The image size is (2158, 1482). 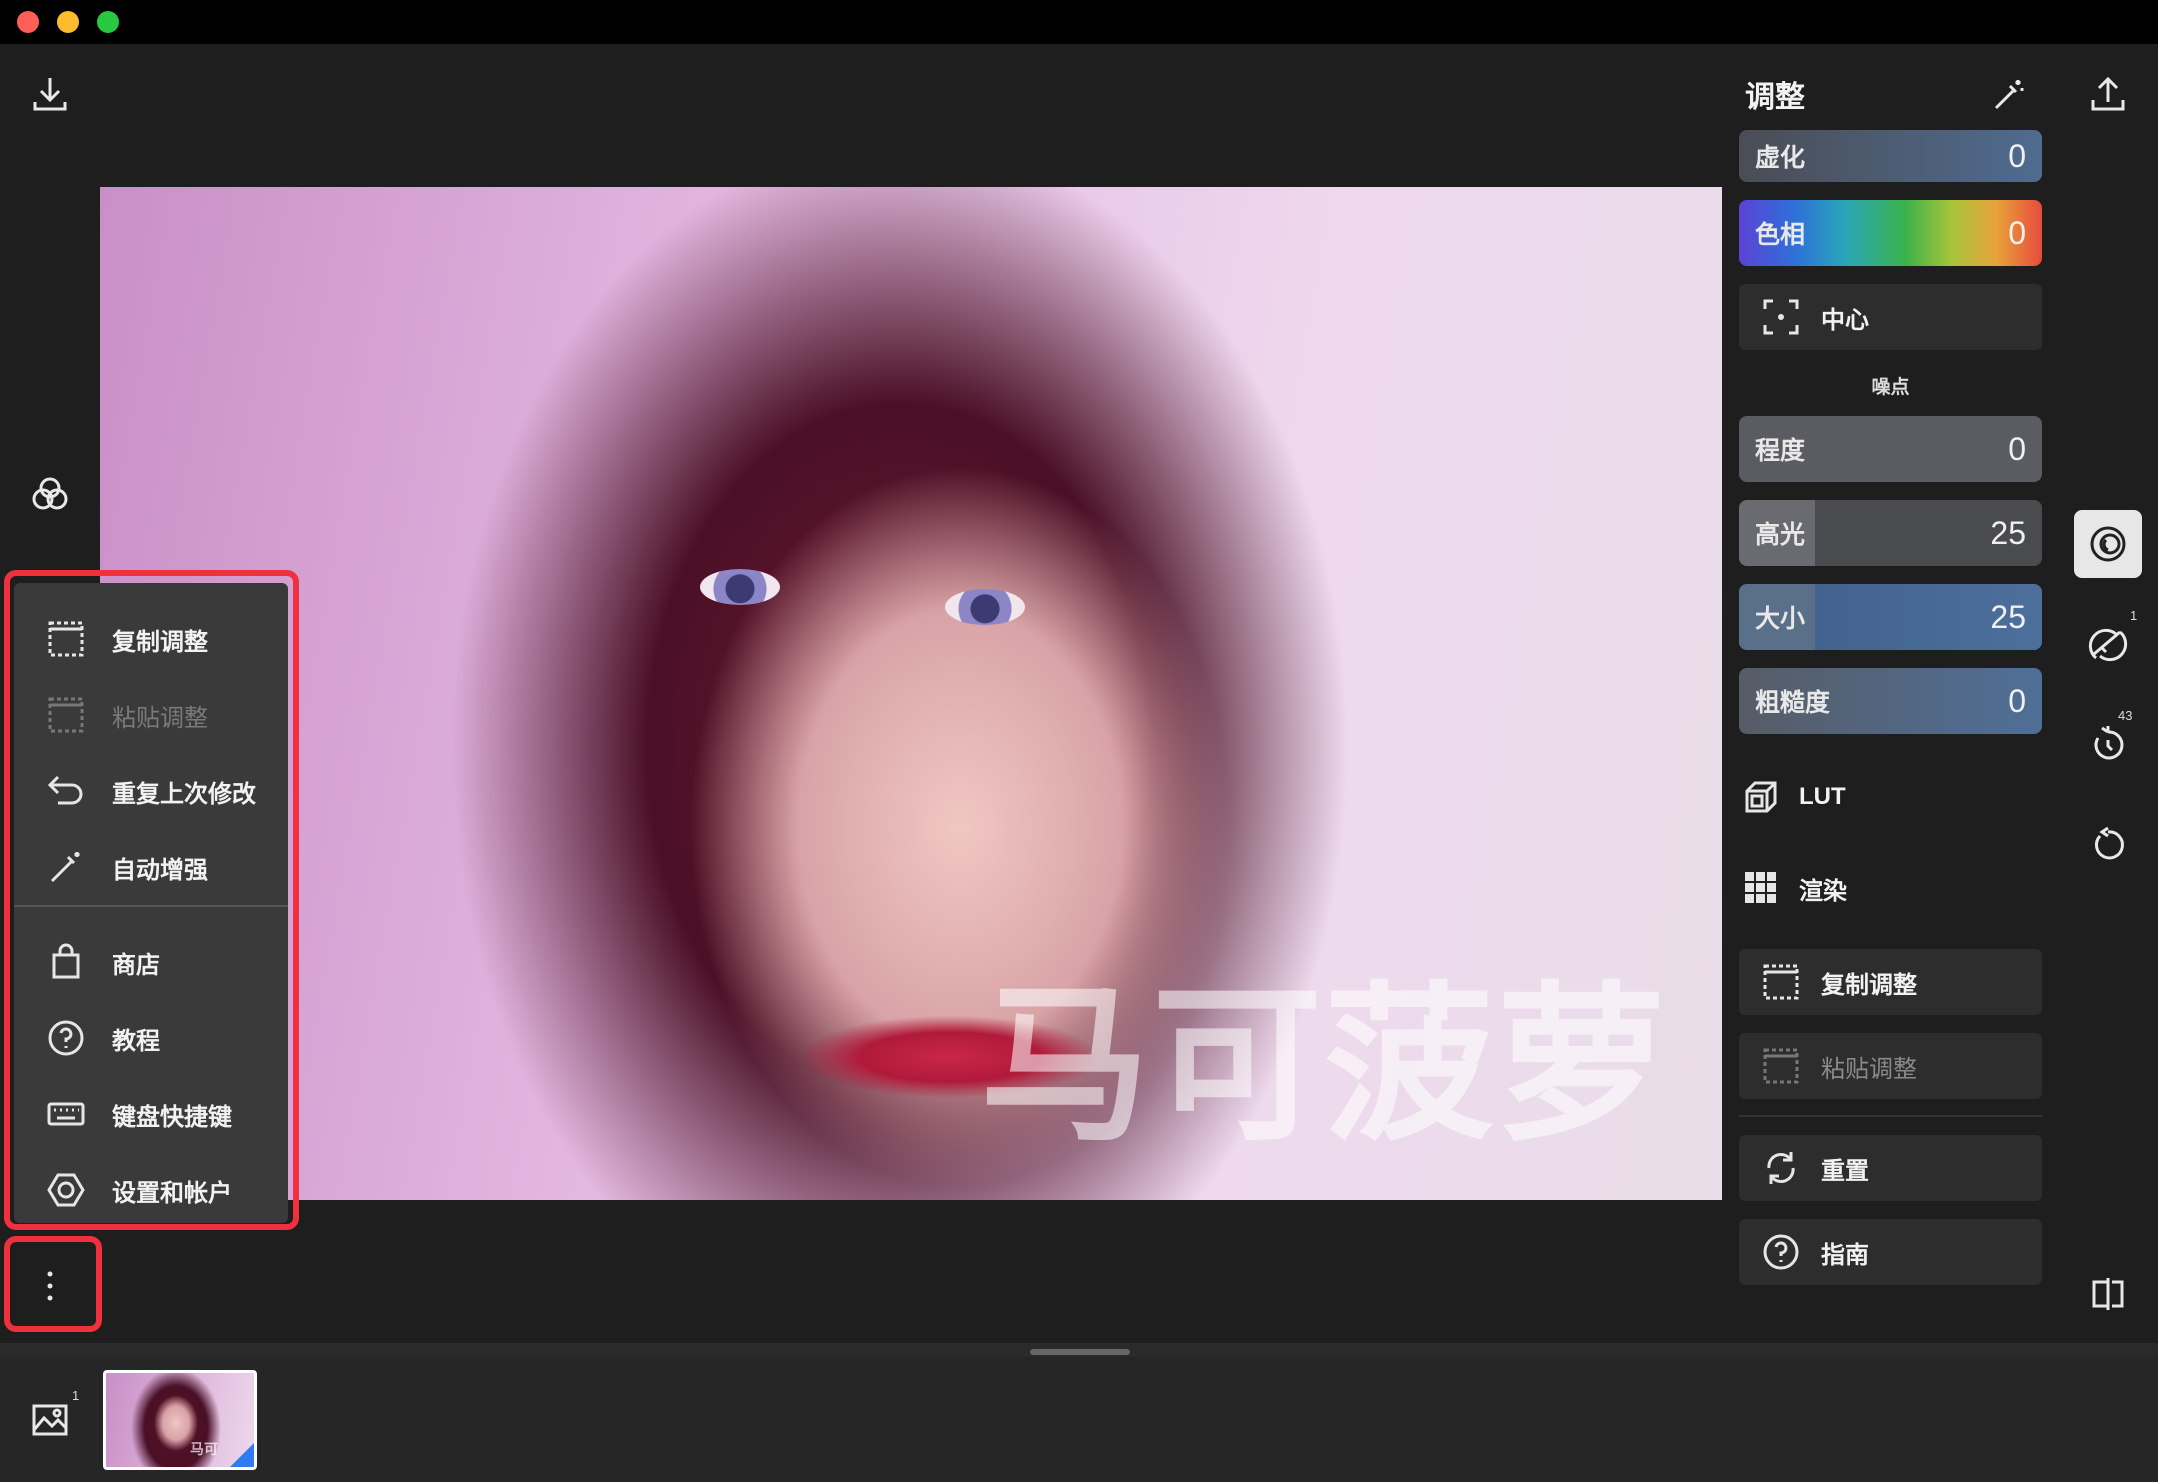 I want to click on history-icon, so click(x=2108, y=744).